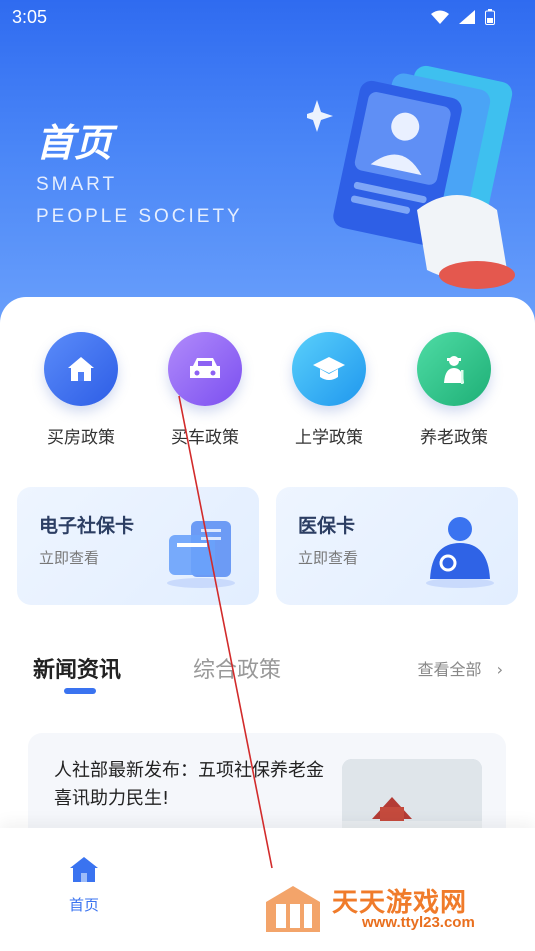 The image size is (535, 951). I want to click on tab-news: 新闻资讯, so click(77, 668).